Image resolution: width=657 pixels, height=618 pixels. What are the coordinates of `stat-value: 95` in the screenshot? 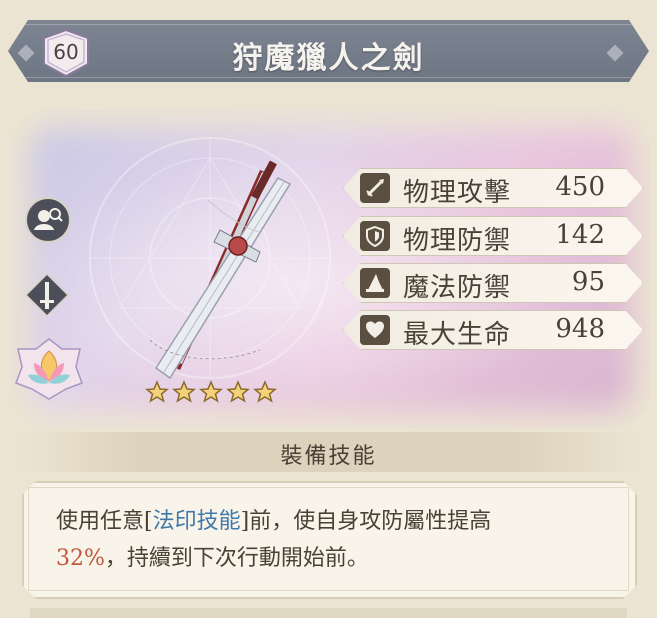 It's located at (588, 282).